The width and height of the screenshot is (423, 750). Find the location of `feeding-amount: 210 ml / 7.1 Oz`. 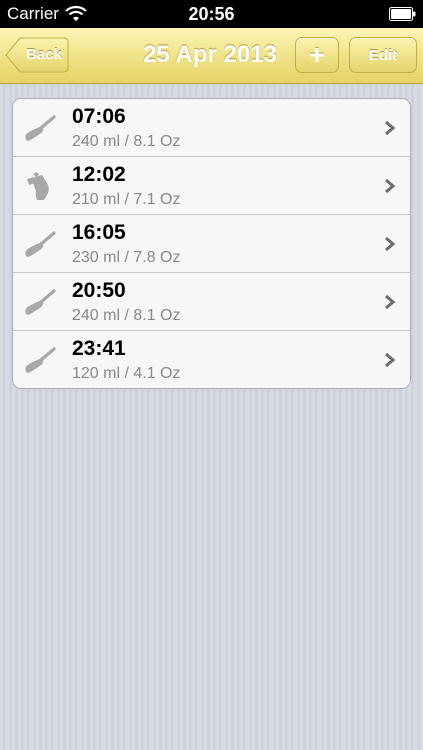

feeding-amount: 210 ml / 7.1 Oz is located at coordinates (126, 199).